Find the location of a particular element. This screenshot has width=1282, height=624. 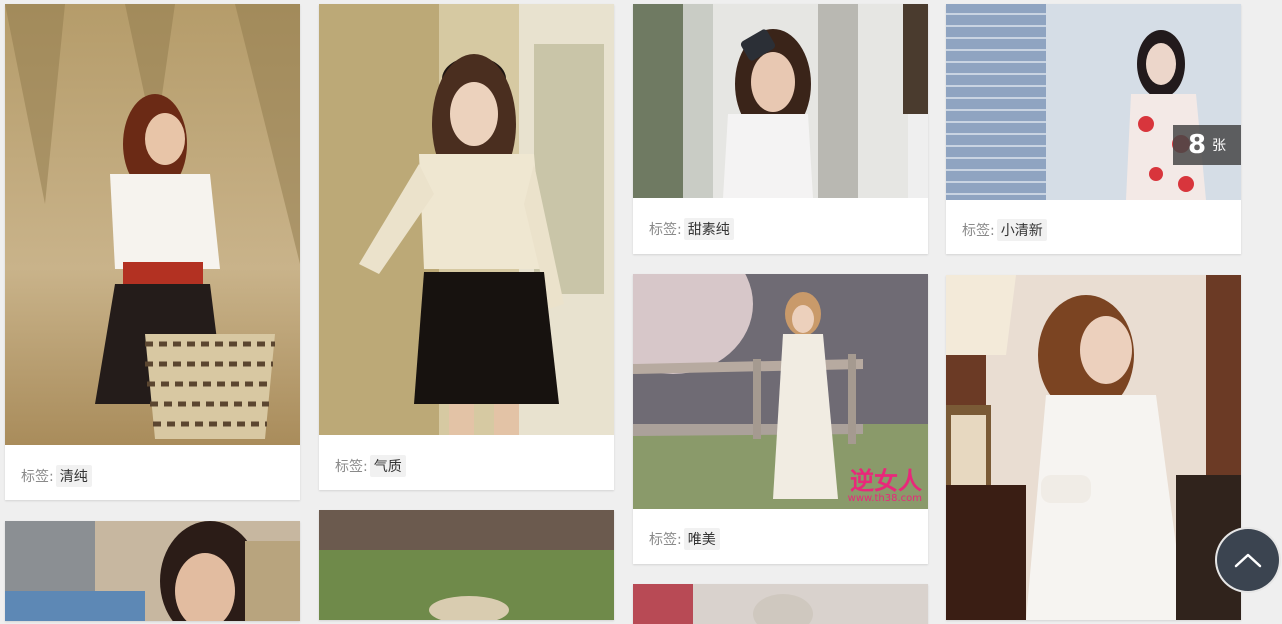

photo-partial is located at coordinates (780, 604).